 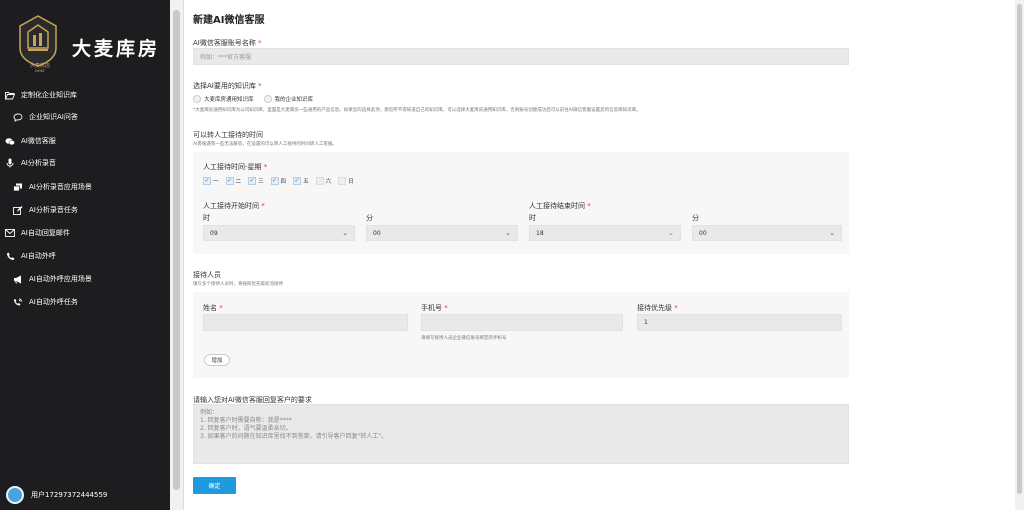 I want to click on priority-label: 接待优先级 *, so click(x=657, y=308).